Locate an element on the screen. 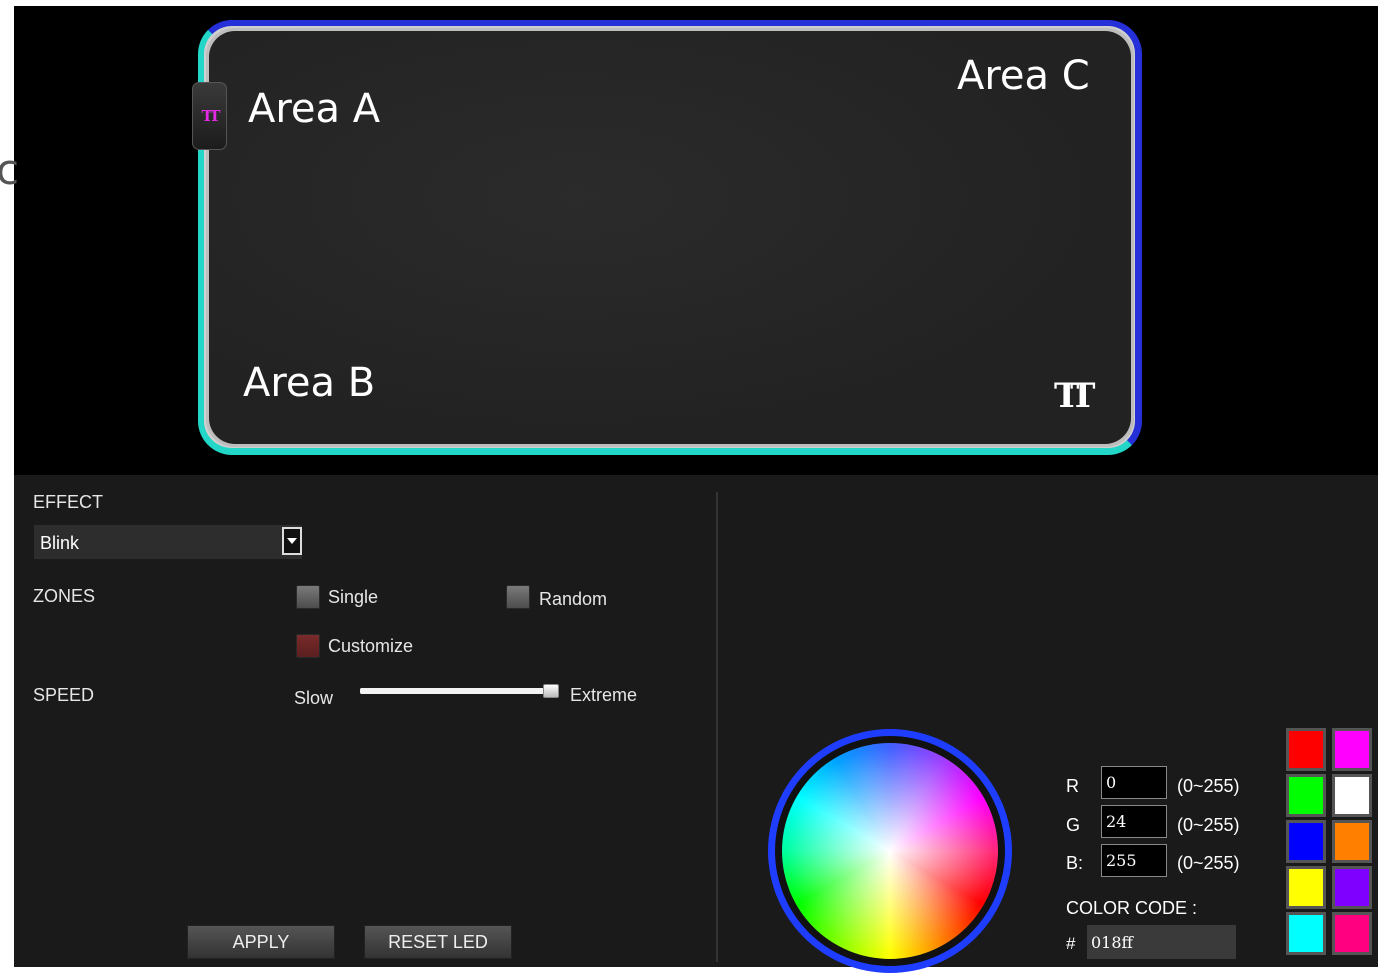 The height and width of the screenshot is (977, 1378). random-checkbox is located at coordinates (518, 597).